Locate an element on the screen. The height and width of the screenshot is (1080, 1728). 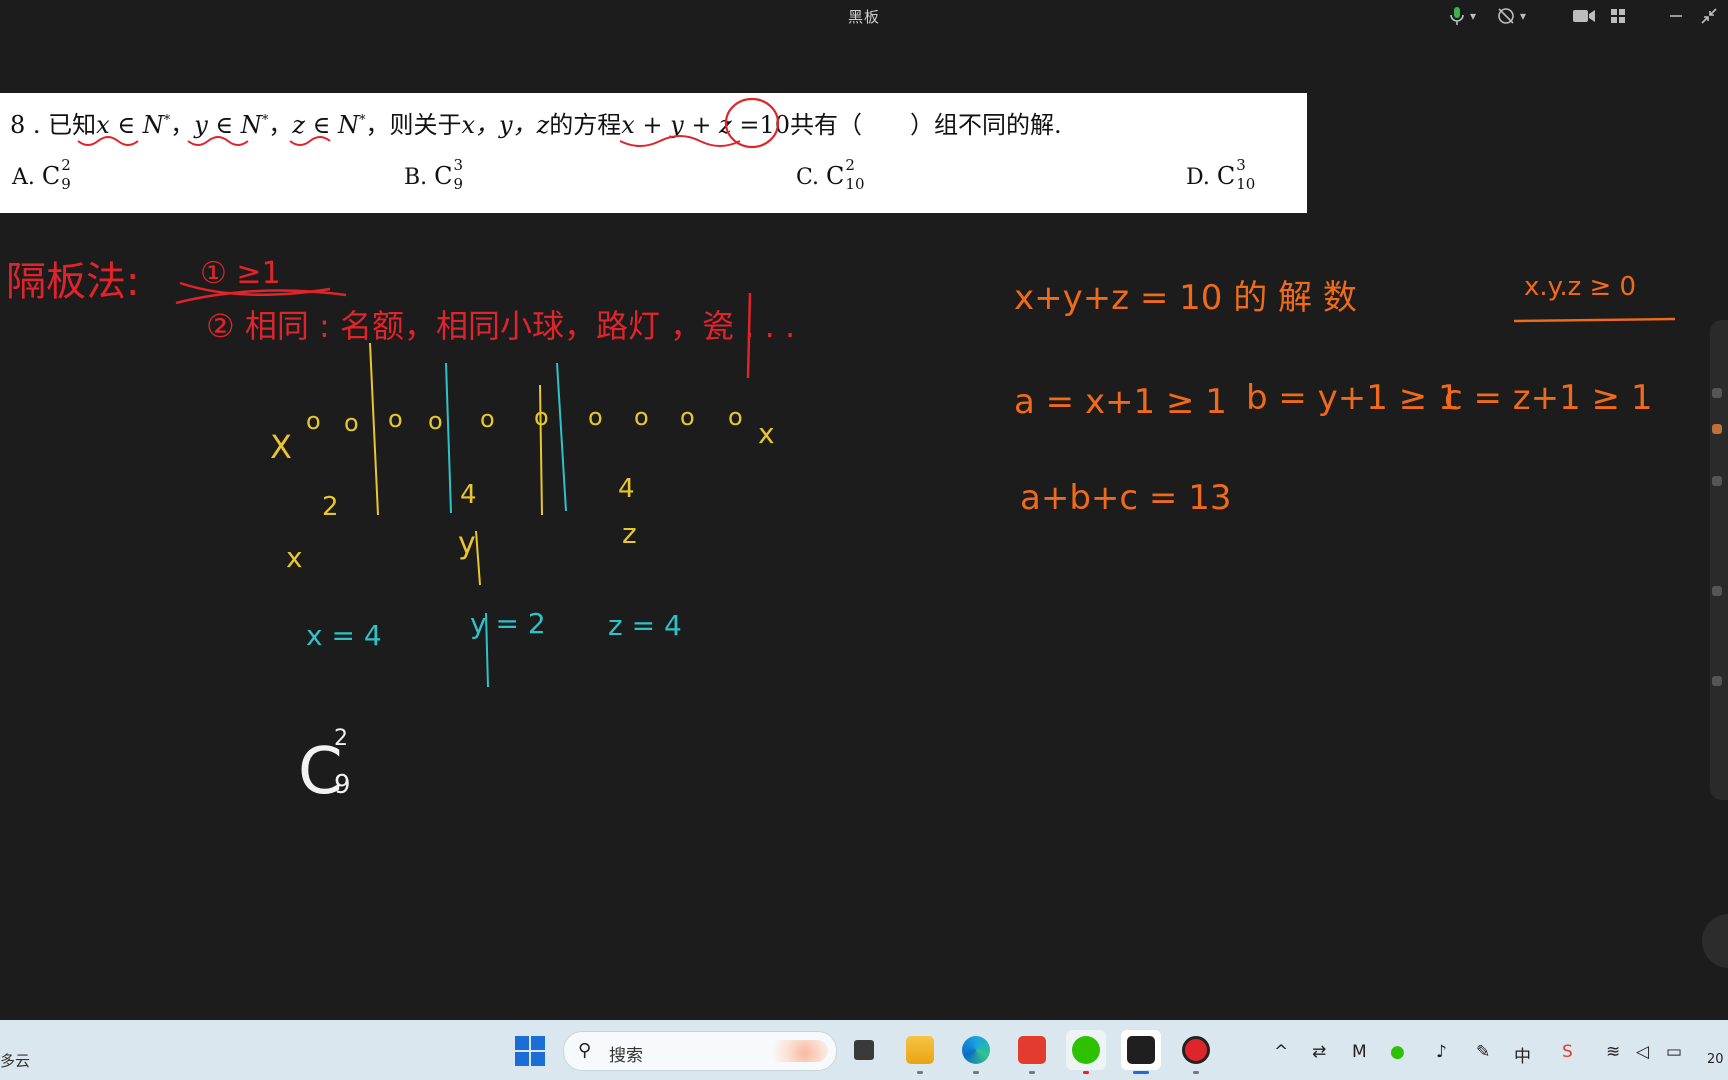
speaker-dropdown-arrow-icon: ▾ is located at coordinates (1523, 16).